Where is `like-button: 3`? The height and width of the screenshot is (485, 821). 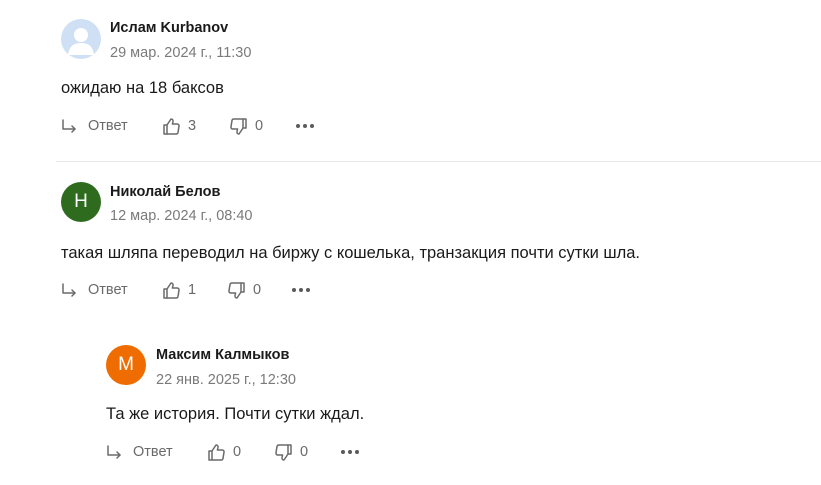
like-button: 3 is located at coordinates (179, 126).